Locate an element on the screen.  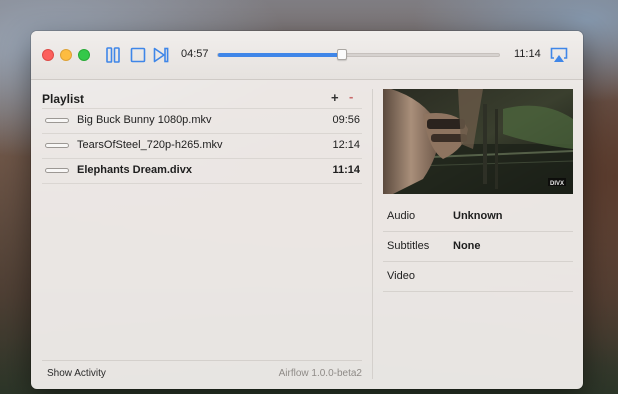
info-row-subtitles: Subtitles None is located at coordinates (478, 247).